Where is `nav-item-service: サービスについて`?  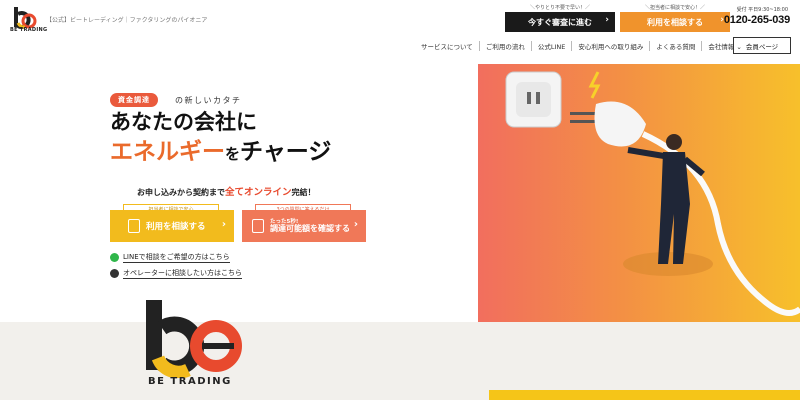
nav-item-service: サービスについて is located at coordinates (447, 46).